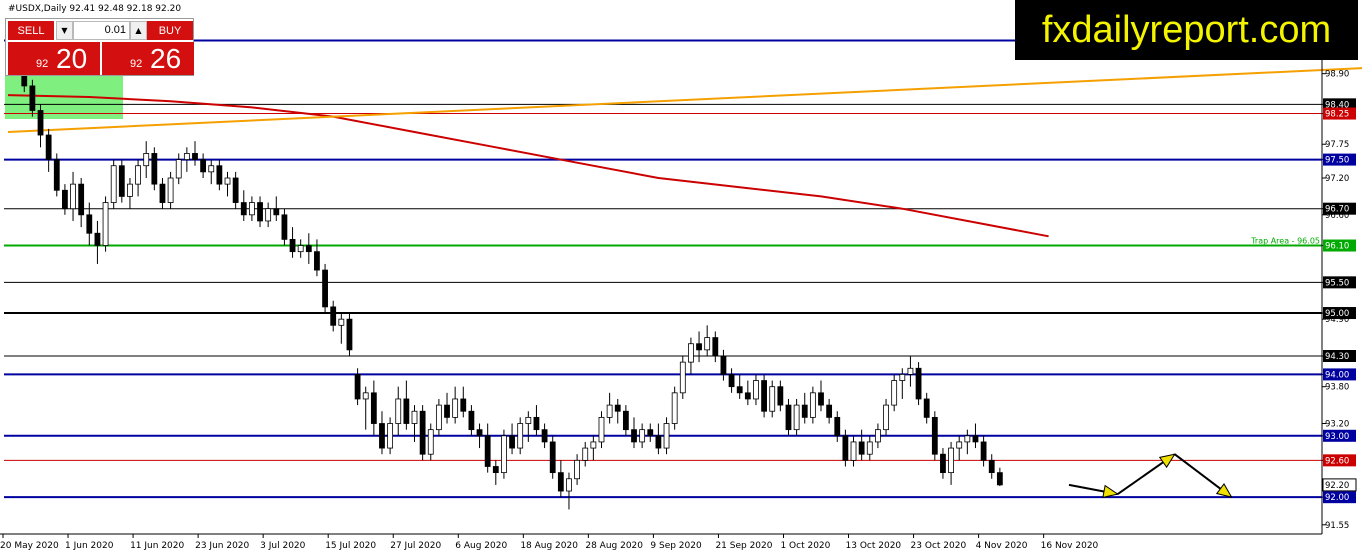 This screenshot has height=554, width=1362. What do you see at coordinates (350, 546) in the screenshot?
I see `x-tick-label: 15 Jul 2020` at bounding box center [350, 546].